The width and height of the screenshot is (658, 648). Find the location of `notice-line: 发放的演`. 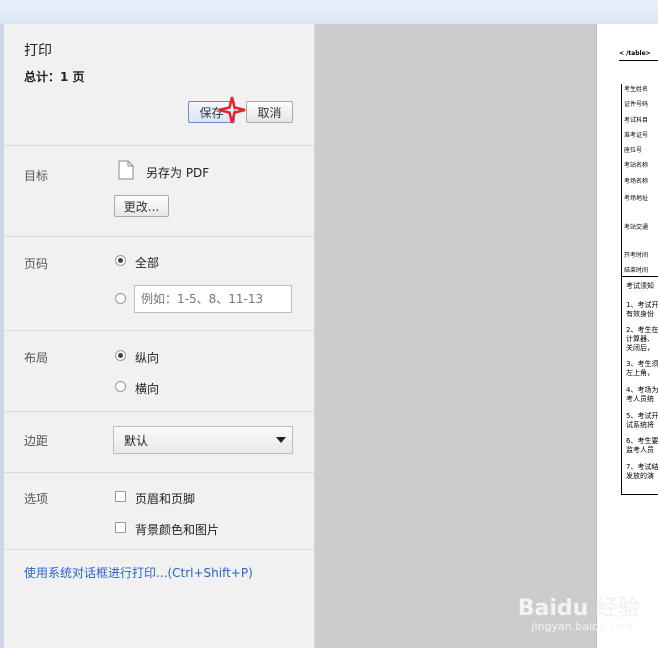

notice-line: 发放的演 is located at coordinates (640, 476).